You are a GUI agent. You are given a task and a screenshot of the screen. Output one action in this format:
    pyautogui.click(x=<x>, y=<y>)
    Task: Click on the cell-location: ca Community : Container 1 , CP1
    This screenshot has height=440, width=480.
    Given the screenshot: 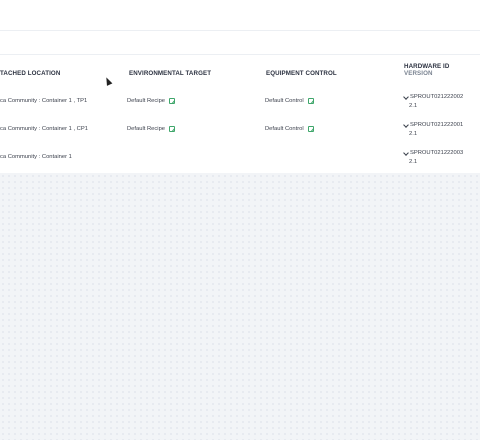 What is the action you would take?
    pyautogui.click(x=44, y=129)
    